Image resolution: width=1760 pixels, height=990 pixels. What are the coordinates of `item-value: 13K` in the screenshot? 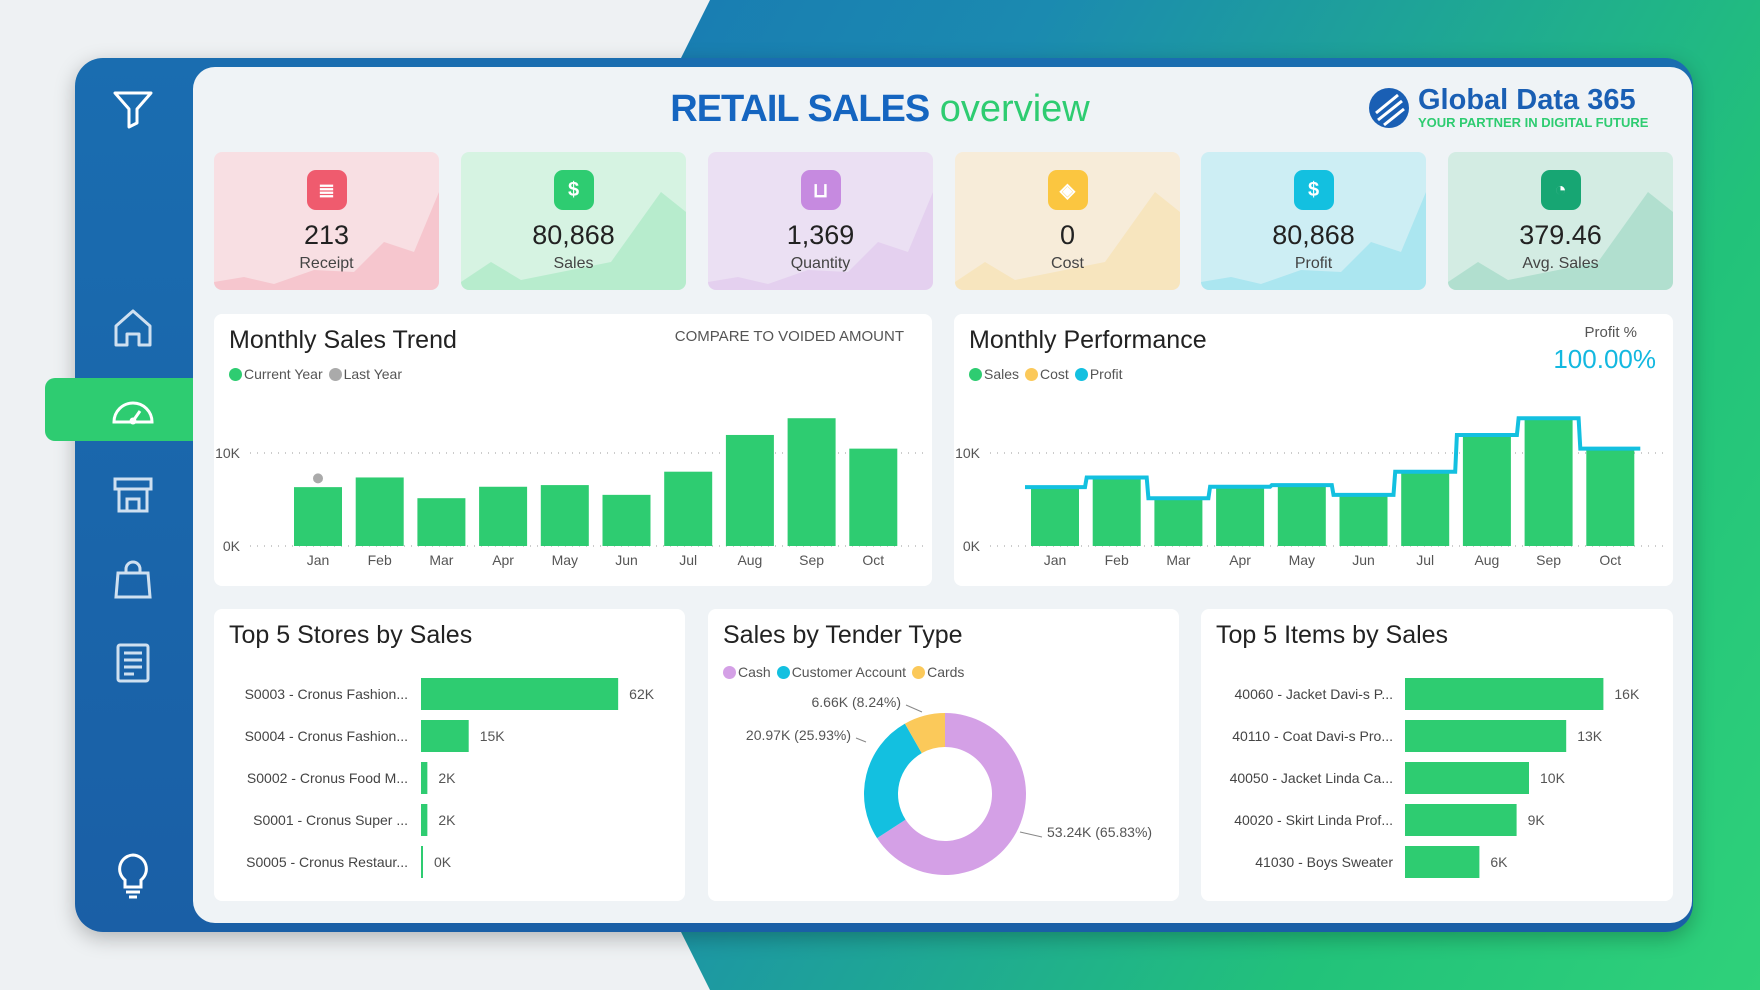 It's located at (1590, 736).